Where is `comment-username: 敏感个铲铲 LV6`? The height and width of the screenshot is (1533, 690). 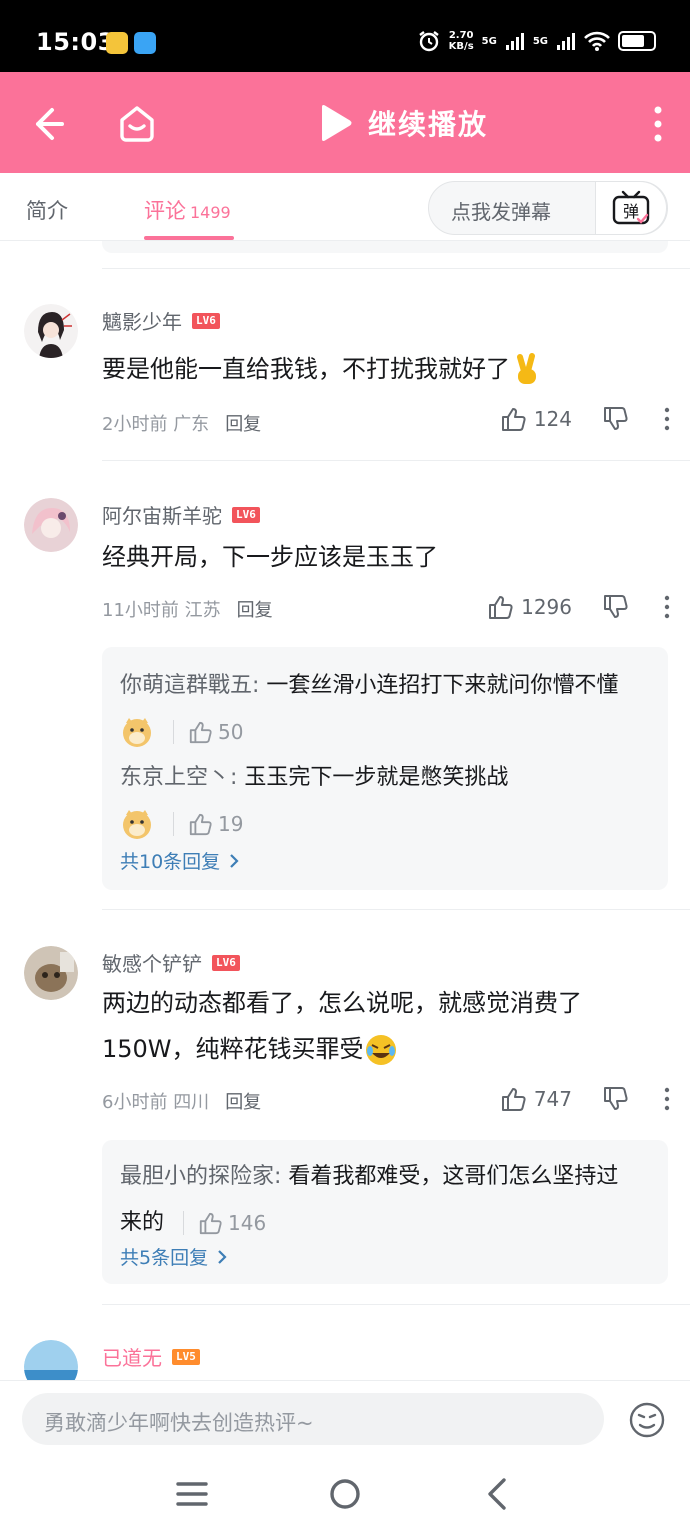
comment-username: 敏感个铲铲 LV6 is located at coordinates (171, 962).